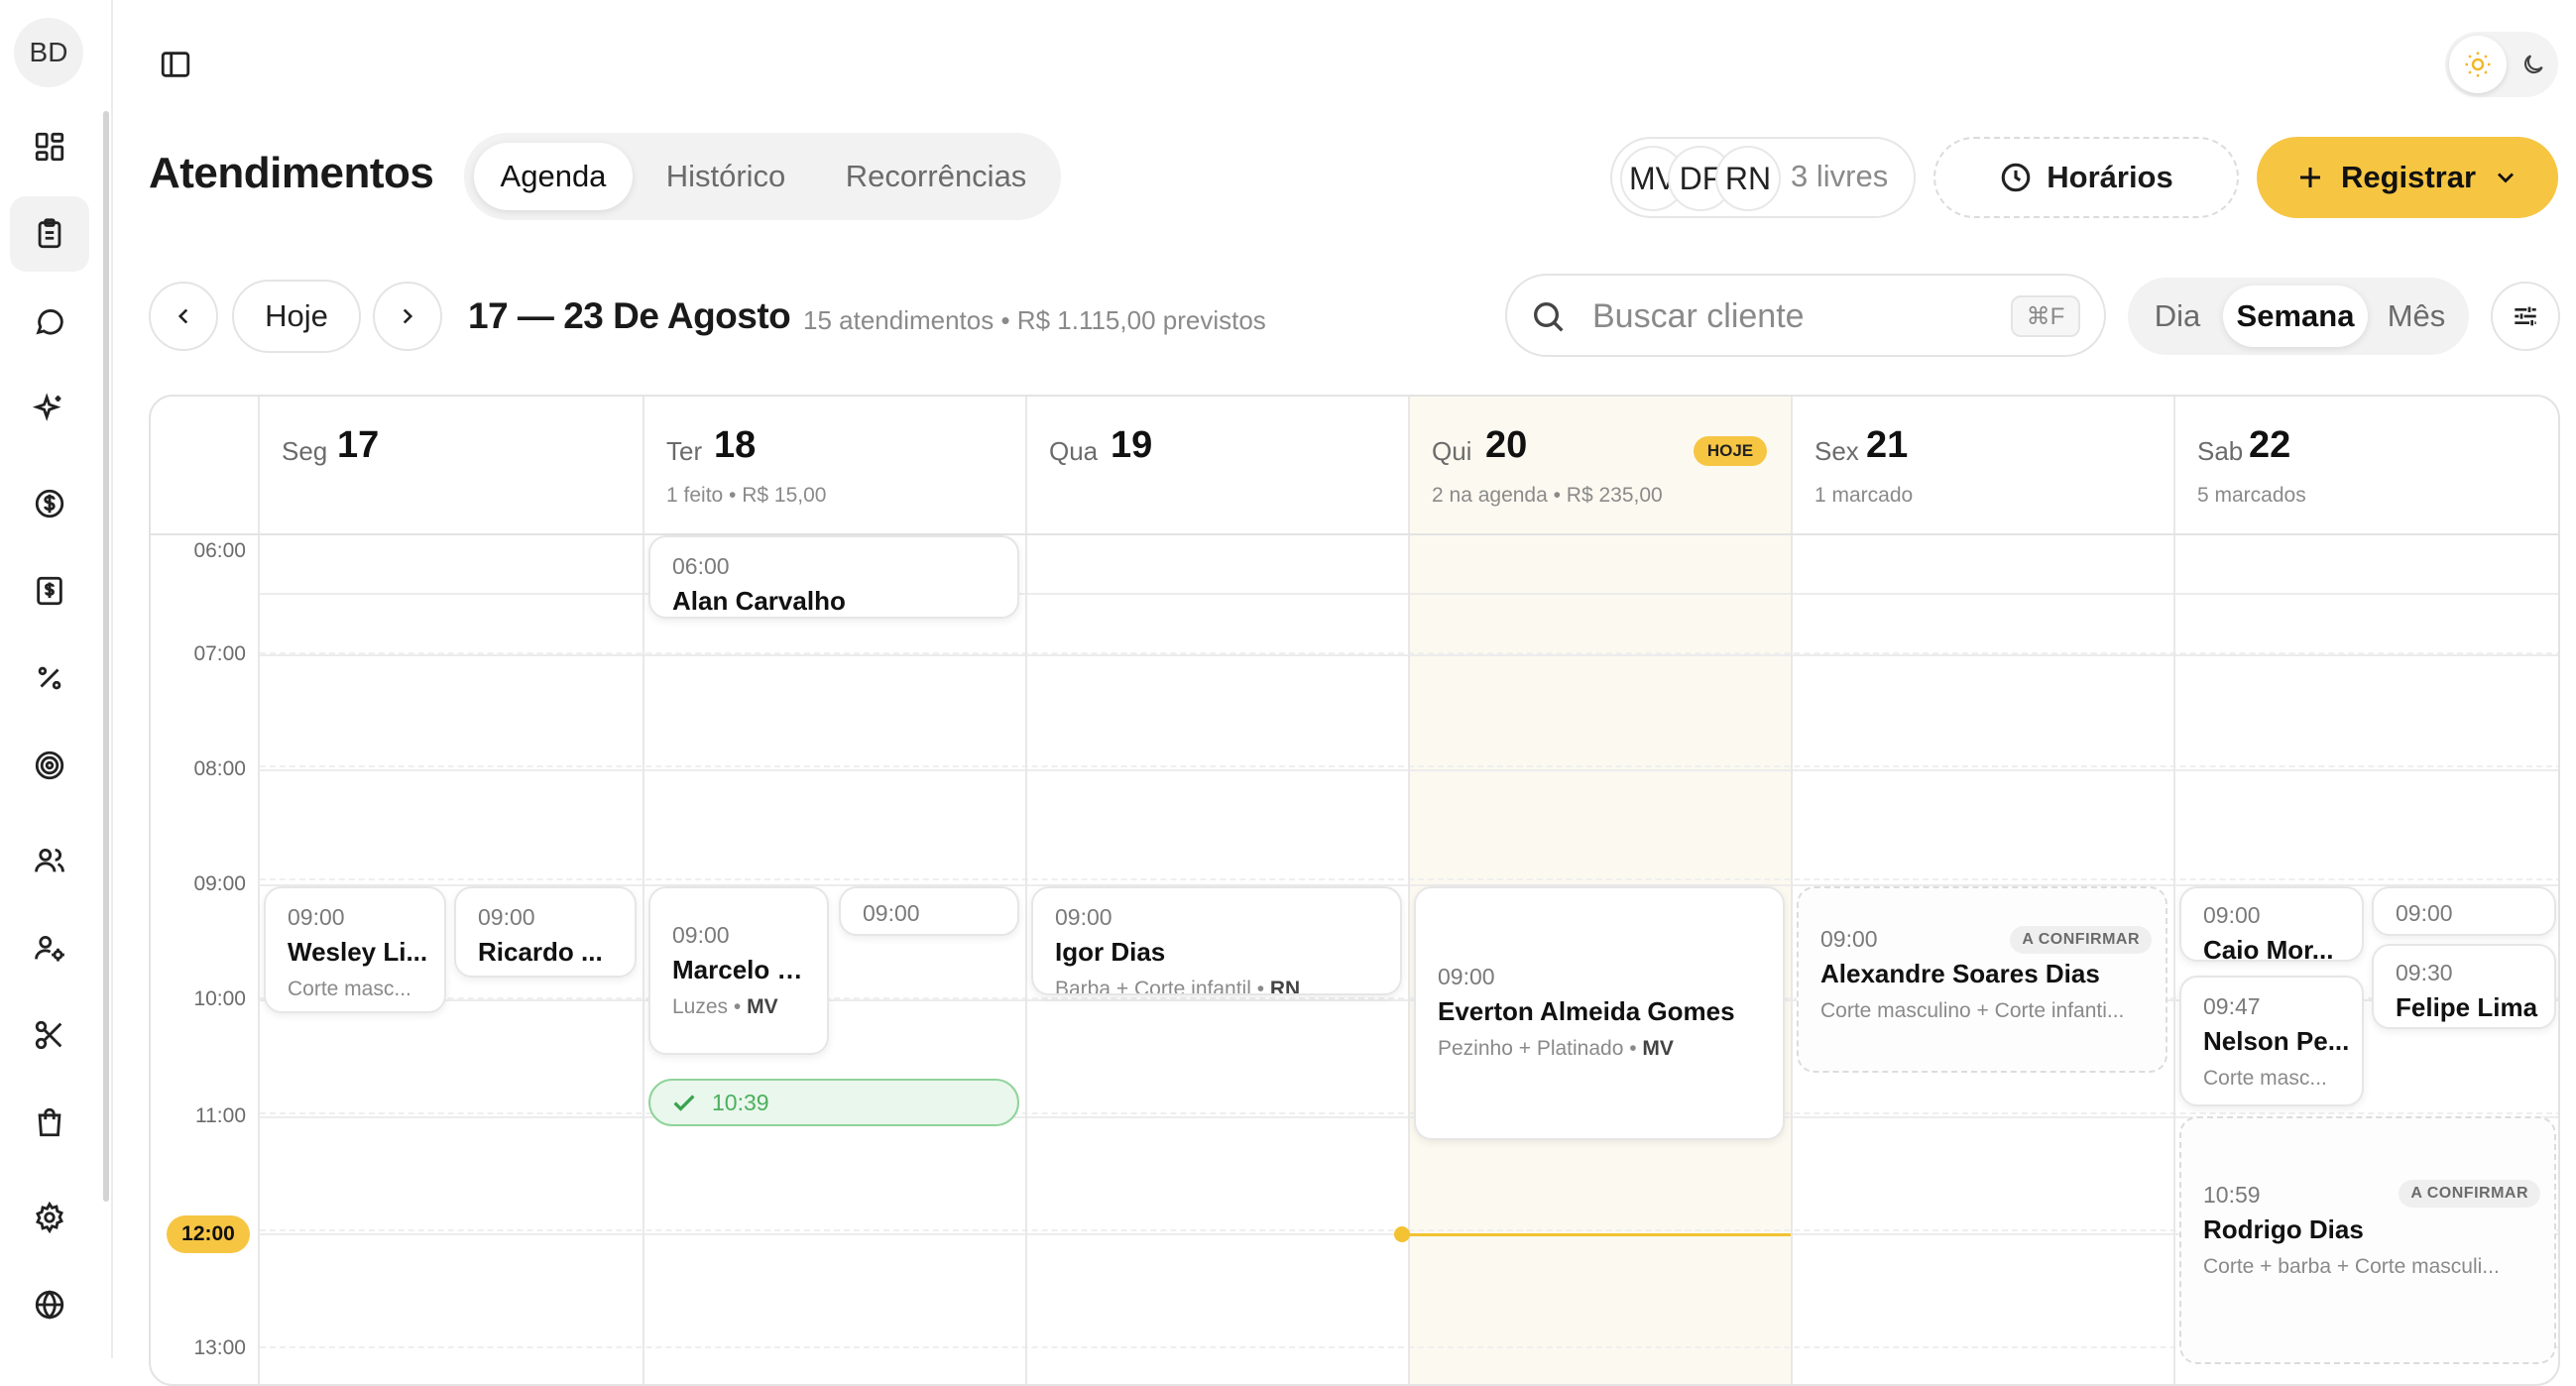  Describe the element at coordinates (834, 1102) in the screenshot. I see `completed-appointment: 10:39` at that location.